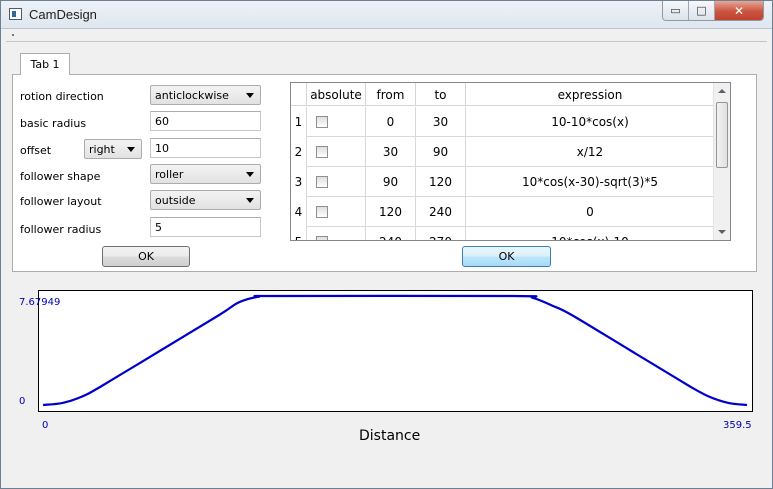 This screenshot has height=489, width=773. What do you see at coordinates (391, 94) in the screenshot?
I see `header-from: from` at bounding box center [391, 94].